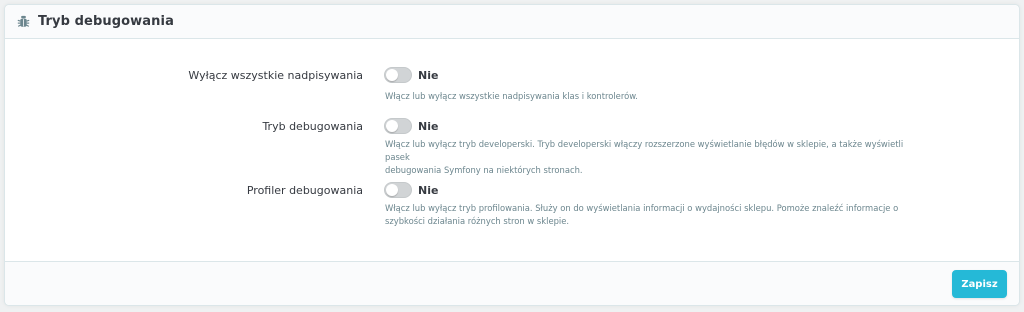 The image size is (1024, 312). What do you see at coordinates (23, 21) in the screenshot?
I see `bug-icon` at bounding box center [23, 21].